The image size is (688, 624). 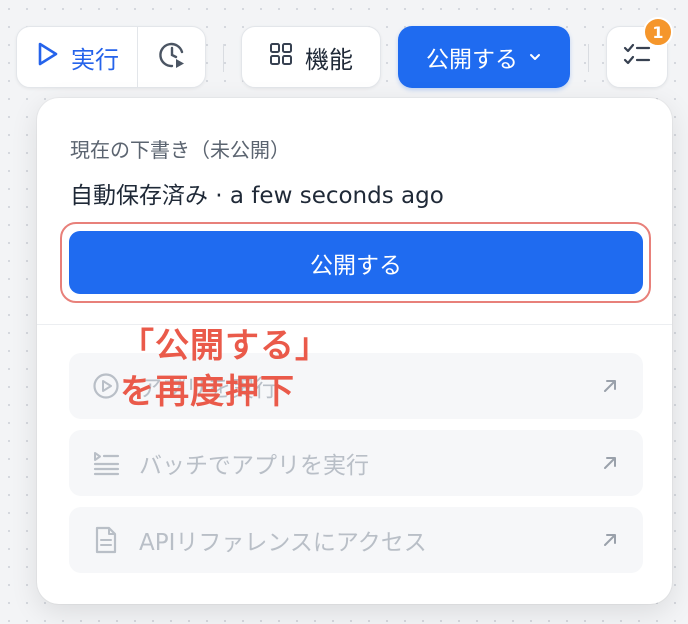 What do you see at coordinates (472, 60) in the screenshot?
I see `publish-dropdown-label: 公開する` at bounding box center [472, 60].